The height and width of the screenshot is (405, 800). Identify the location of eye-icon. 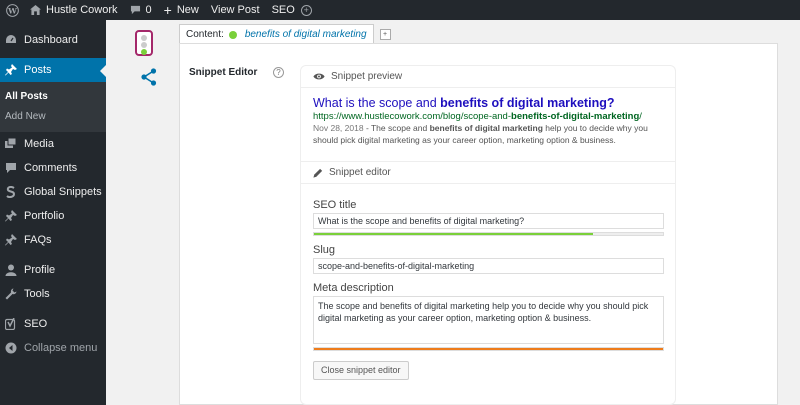
(319, 76).